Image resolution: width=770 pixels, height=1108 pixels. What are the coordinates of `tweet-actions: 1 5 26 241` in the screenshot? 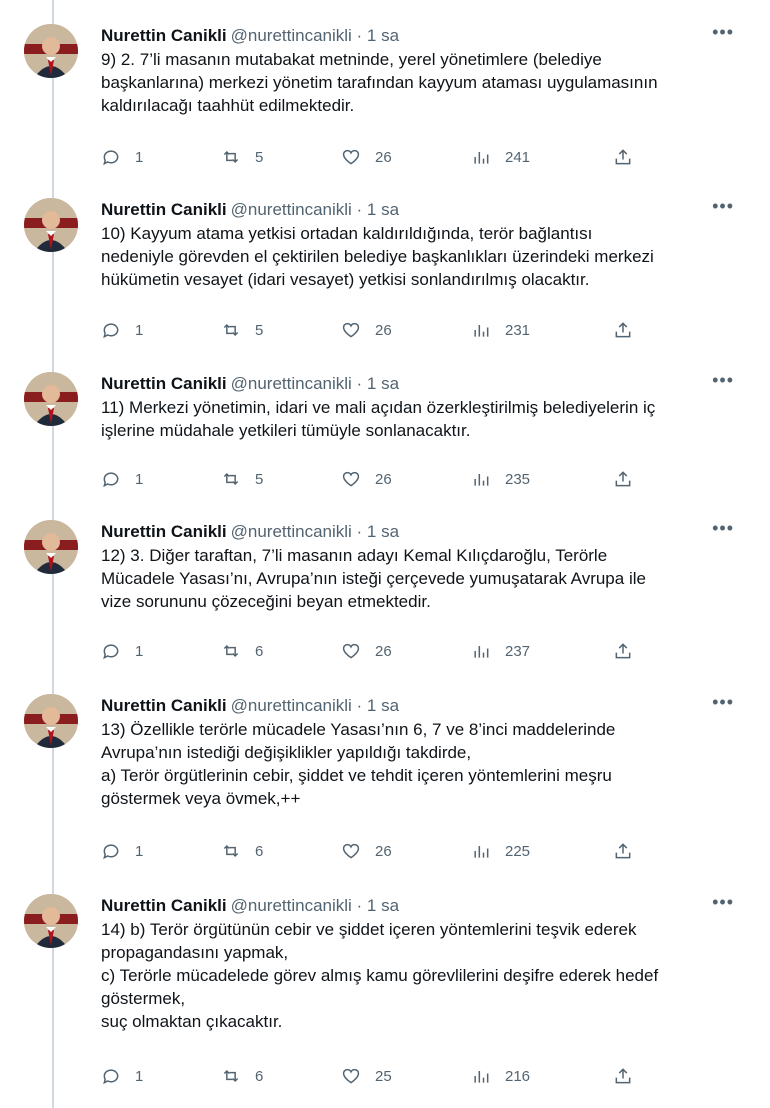 It's located at (371, 157).